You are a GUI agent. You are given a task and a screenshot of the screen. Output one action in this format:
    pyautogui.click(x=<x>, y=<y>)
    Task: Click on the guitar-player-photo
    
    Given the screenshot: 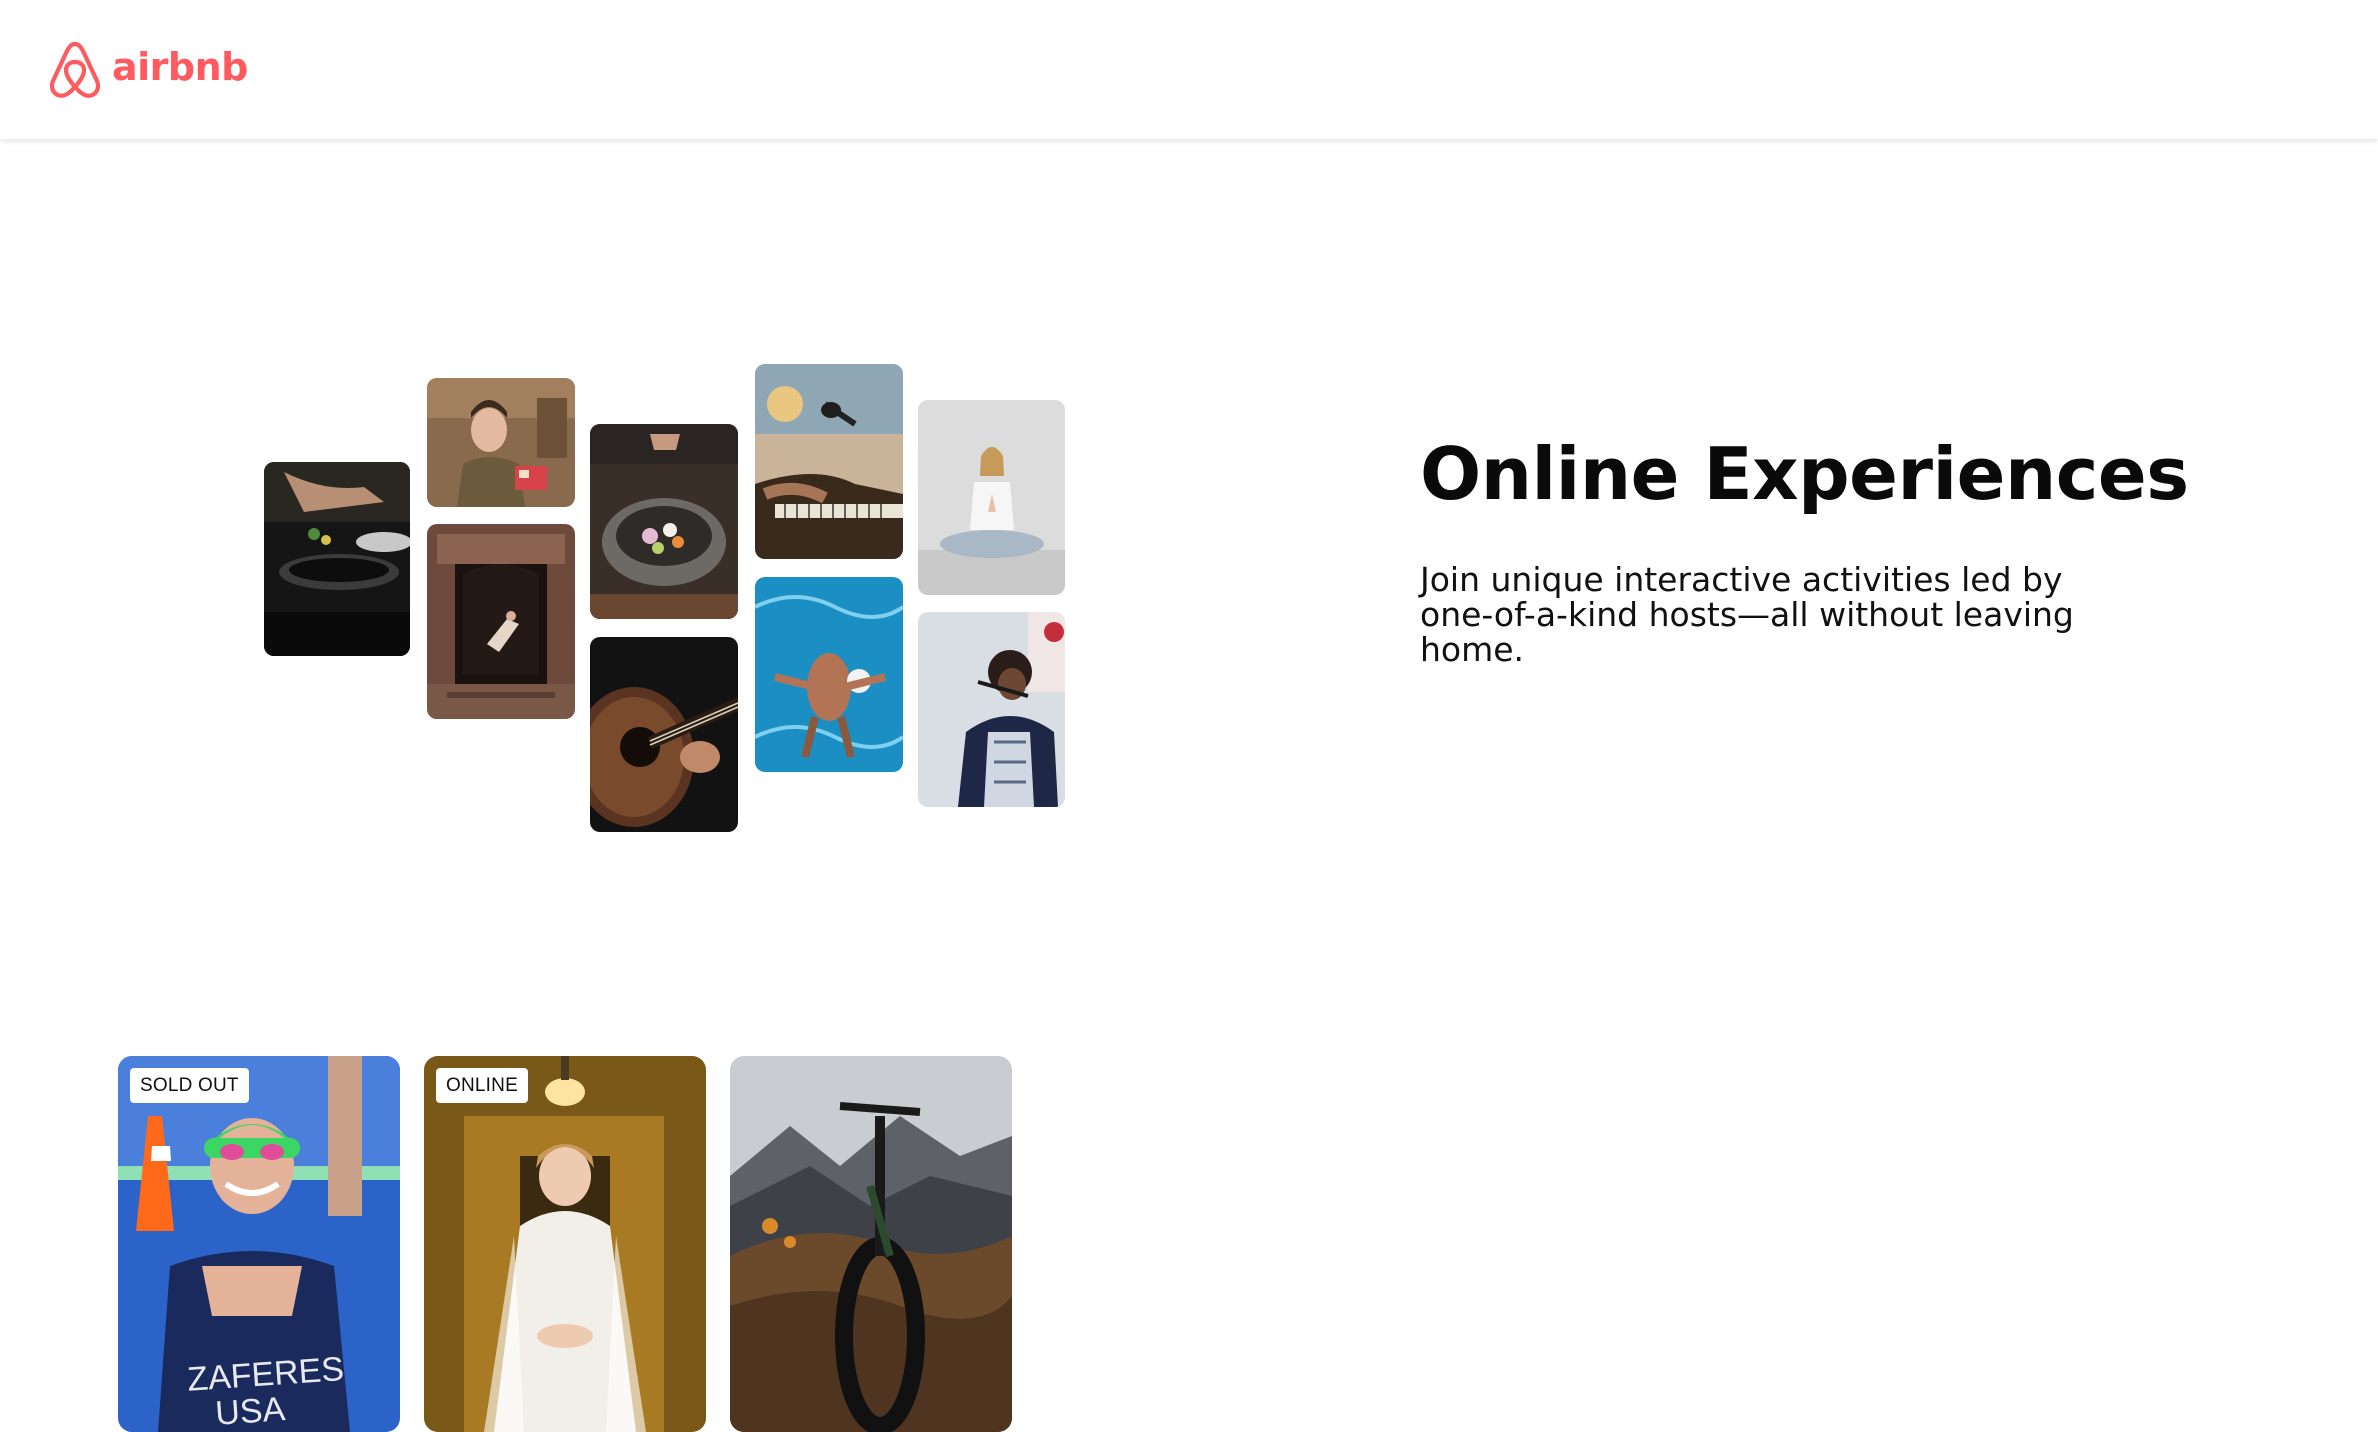 What is the action you would take?
    pyautogui.click(x=664, y=734)
    